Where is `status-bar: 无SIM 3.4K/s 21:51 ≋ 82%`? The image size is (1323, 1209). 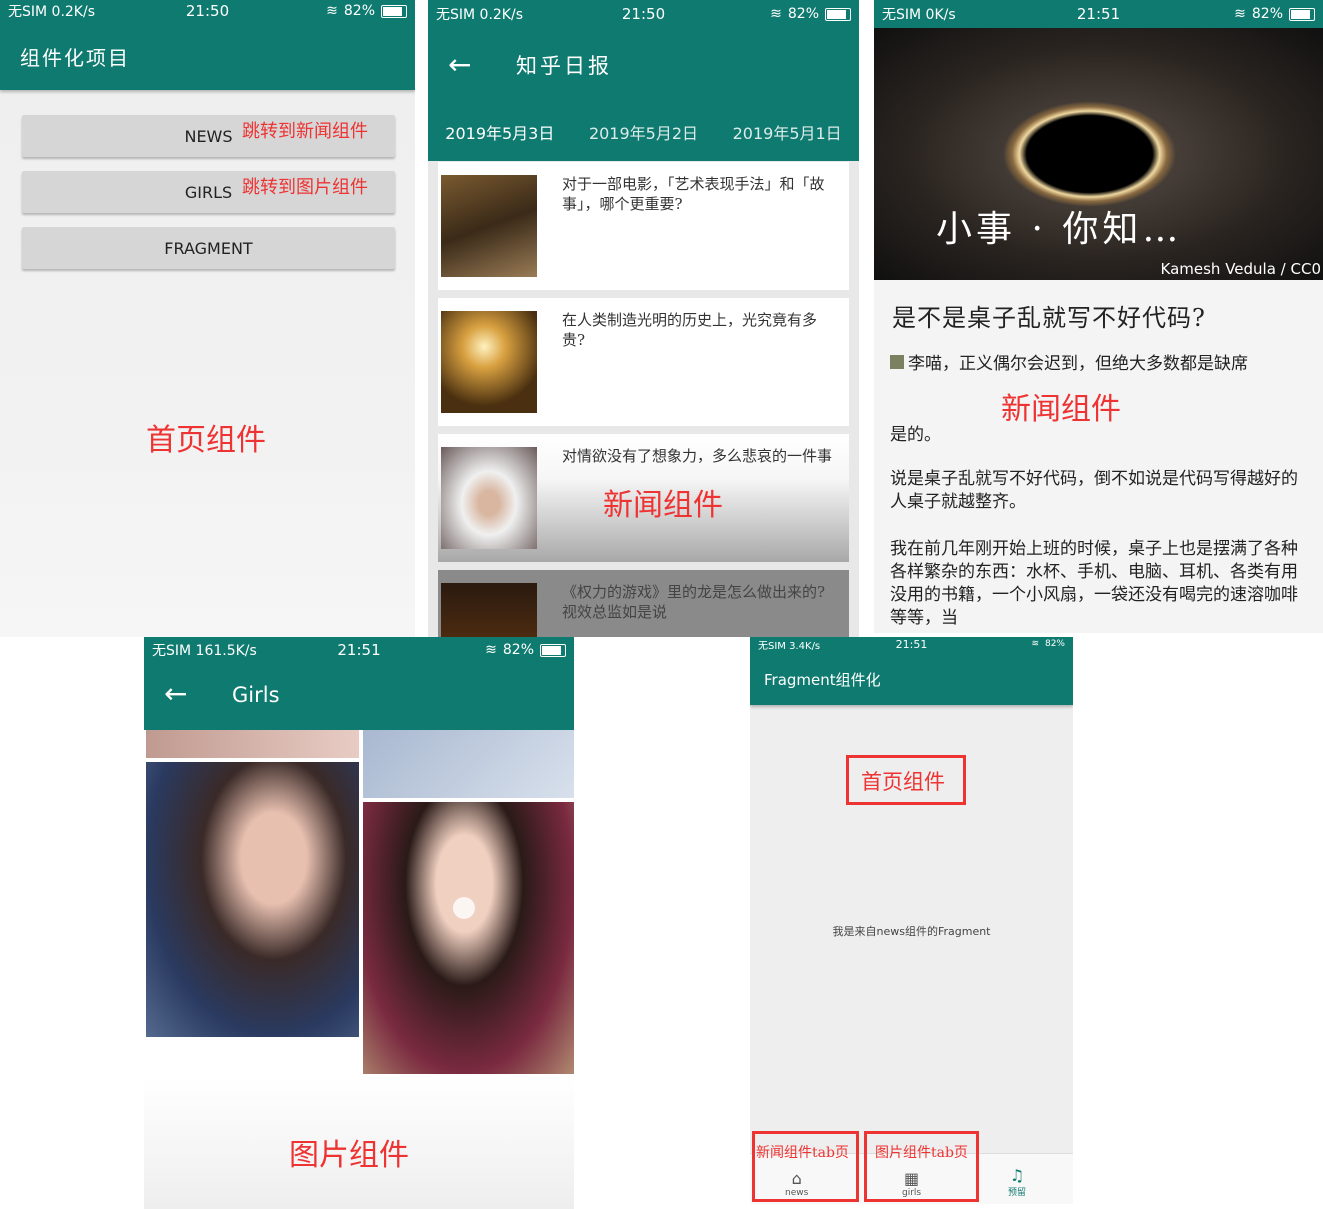
status-bar: 无SIM 3.4K/s 21:51 ≋ 82% is located at coordinates (911, 644).